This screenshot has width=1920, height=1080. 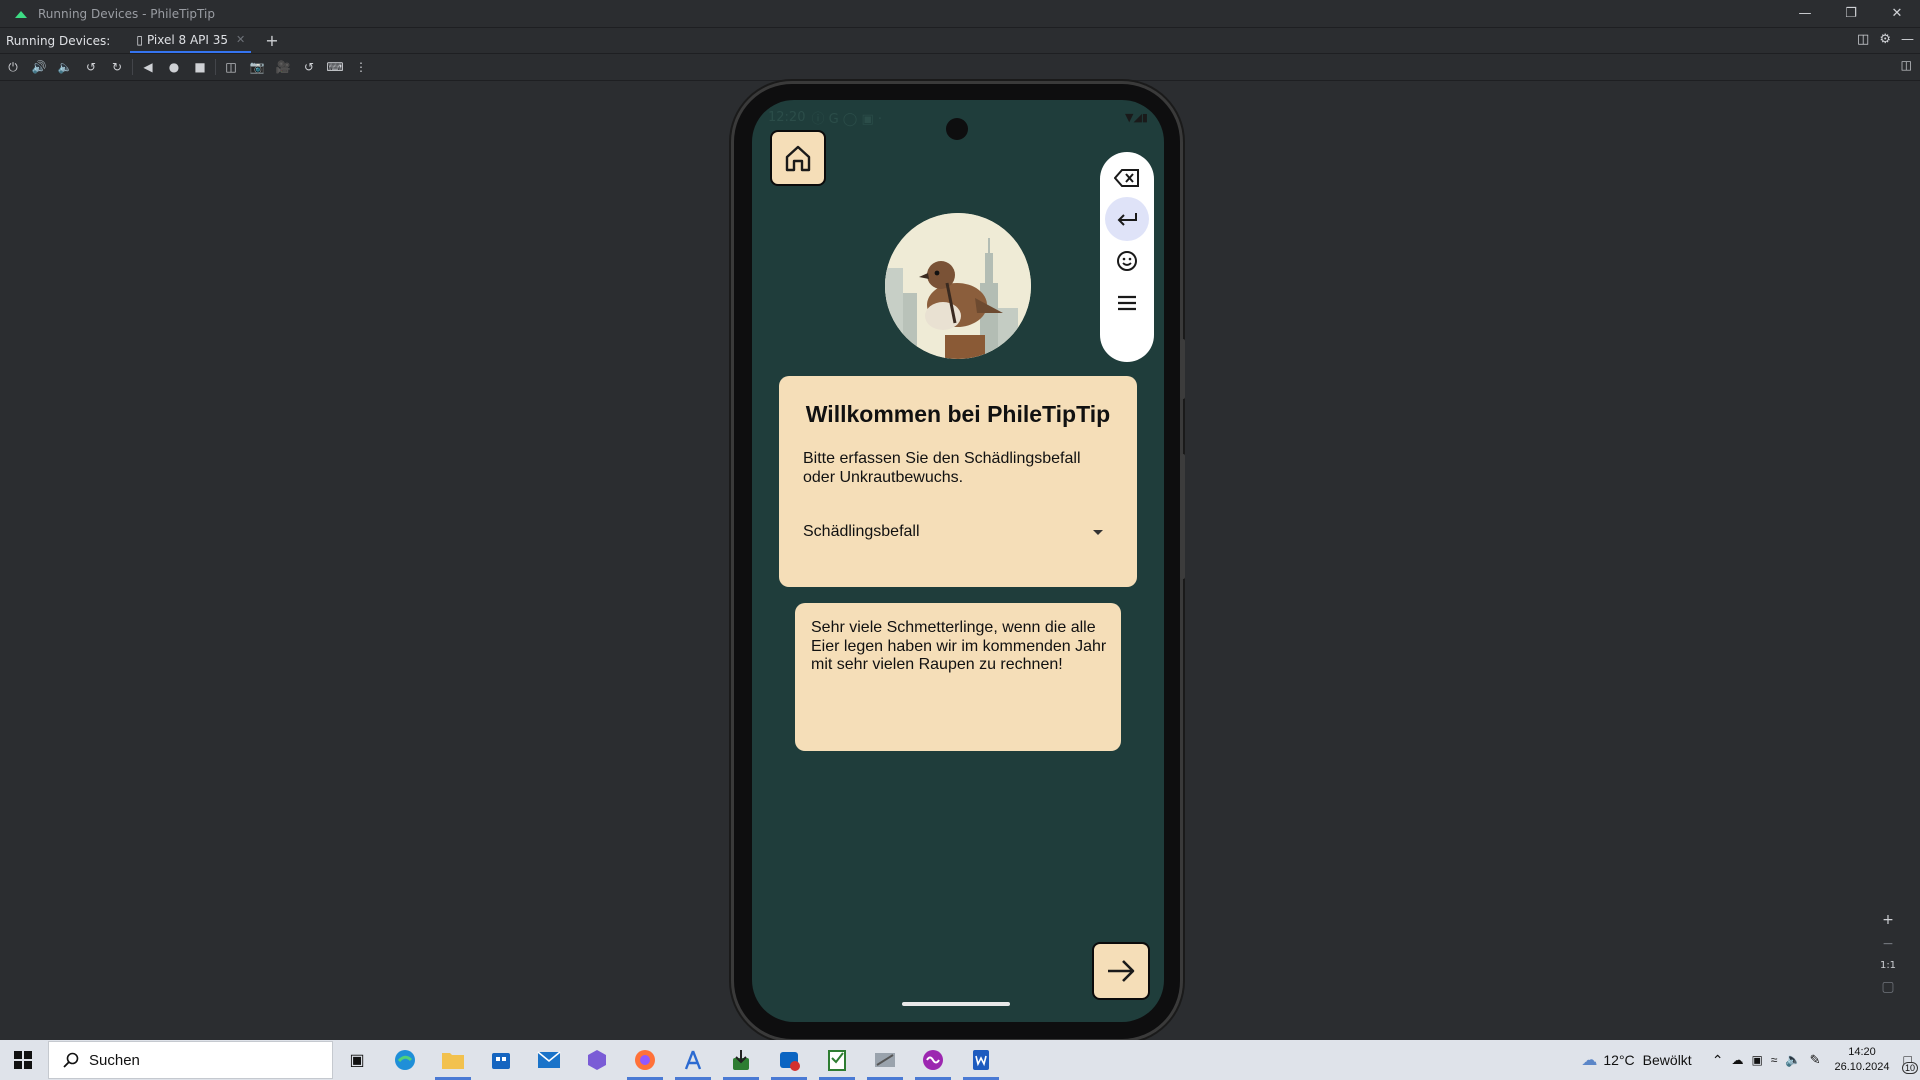 I want to click on emoji-icon, so click(x=1127, y=261).